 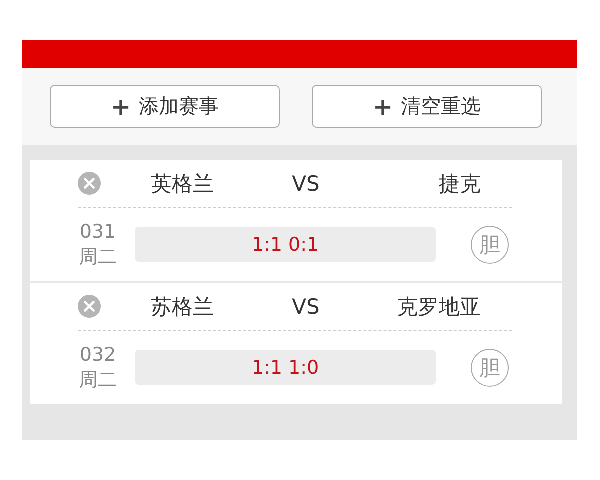 I want to click on action-button: + 添加赛事, so click(x=165, y=106).